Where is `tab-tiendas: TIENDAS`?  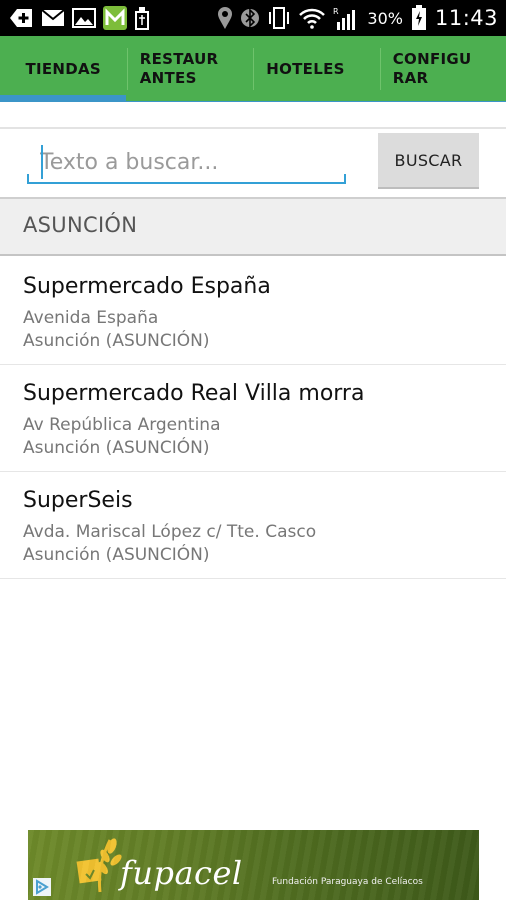
tab-tiendas: TIENDAS is located at coordinates (63, 69).